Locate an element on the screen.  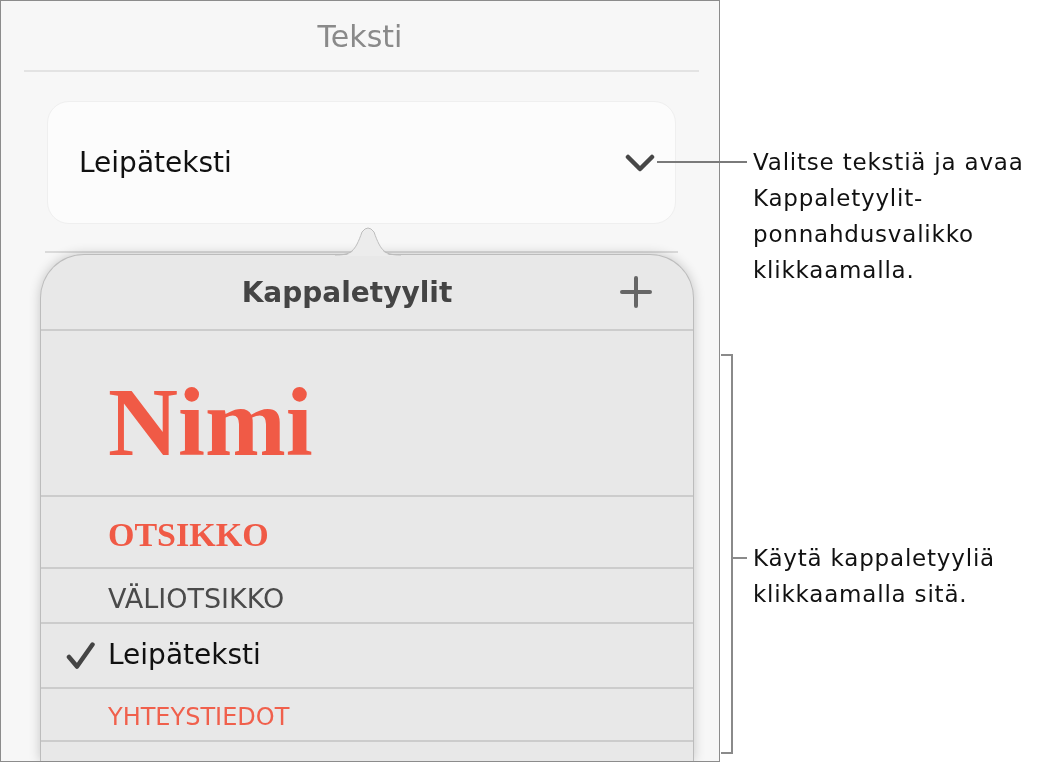
callout-text: Valitse tekstiä ja avaa Kappaletyylit-ponnahdusvalikko klikkaamalla. is located at coordinates (889, 216).